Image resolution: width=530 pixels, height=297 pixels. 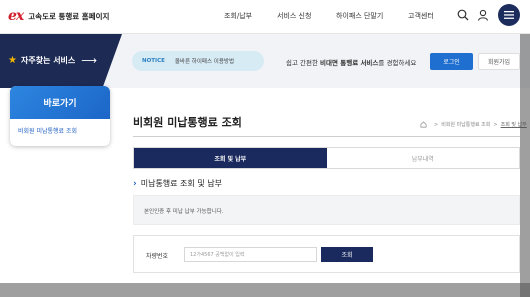 I want to click on notice-text: 올바른 하이패스 이용방법, so click(x=204, y=62).